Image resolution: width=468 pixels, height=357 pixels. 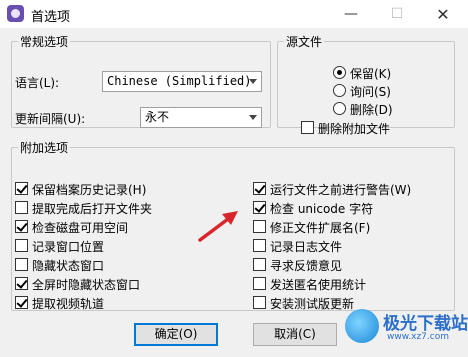 What do you see at coordinates (89, 190) in the screenshot?
I see `additional-left-label-0: 保留档案历史记录(H)` at bounding box center [89, 190].